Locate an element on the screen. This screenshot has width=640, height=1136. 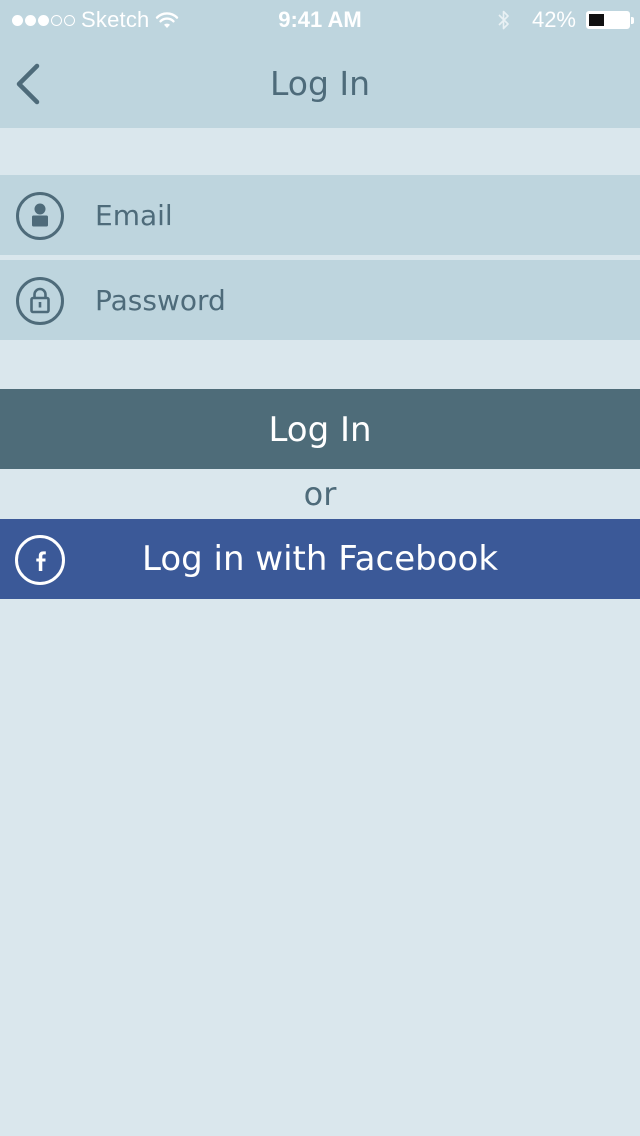
status-bar-right: 42% is located at coordinates (565, 20).